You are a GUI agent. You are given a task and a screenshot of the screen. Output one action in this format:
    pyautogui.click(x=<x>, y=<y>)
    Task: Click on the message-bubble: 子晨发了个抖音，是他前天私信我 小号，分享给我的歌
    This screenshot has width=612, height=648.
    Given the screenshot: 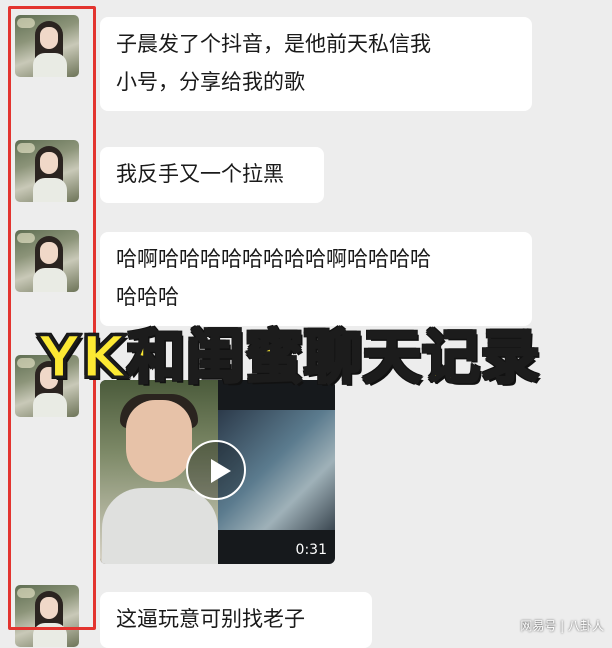 What is the action you would take?
    pyautogui.click(x=316, y=64)
    